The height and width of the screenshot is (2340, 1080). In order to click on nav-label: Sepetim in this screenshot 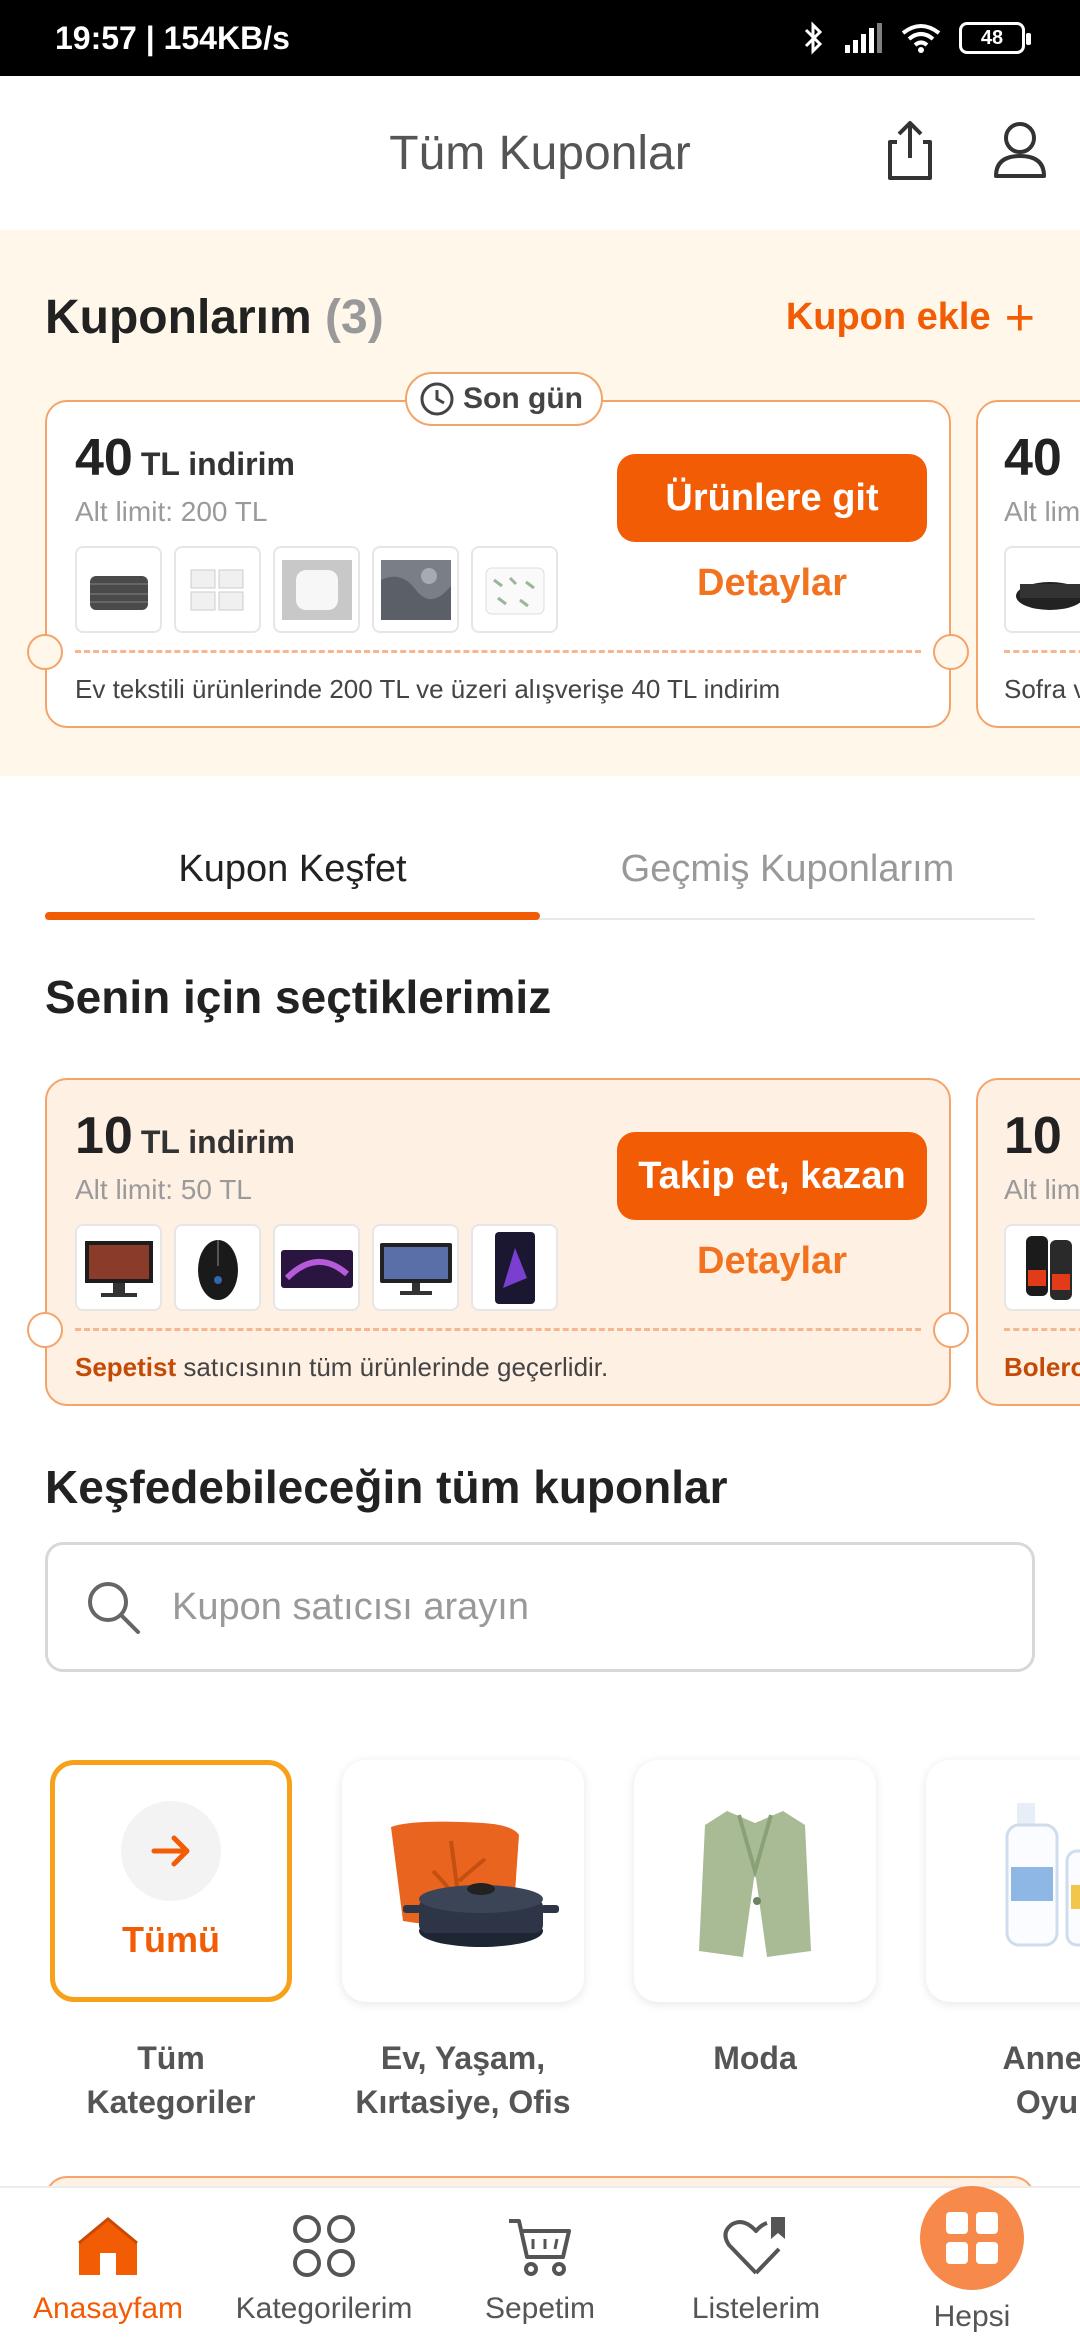, I will do `click(540, 2308)`.